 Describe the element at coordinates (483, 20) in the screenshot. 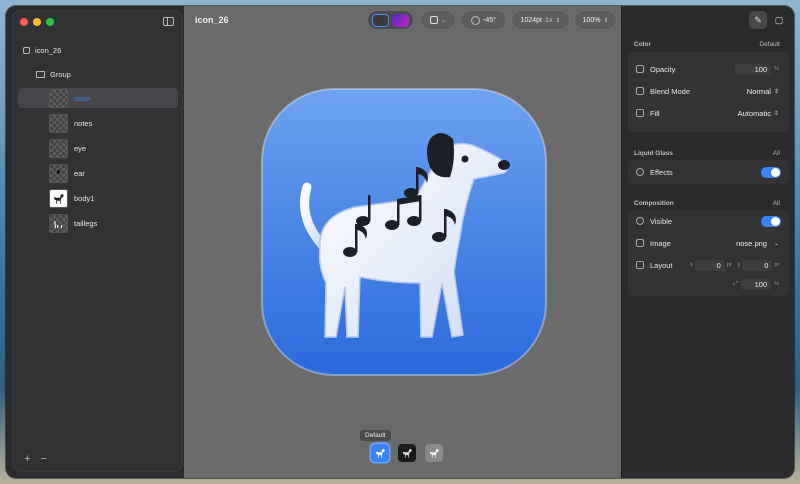

I see `light-angle-control: -45°` at that location.